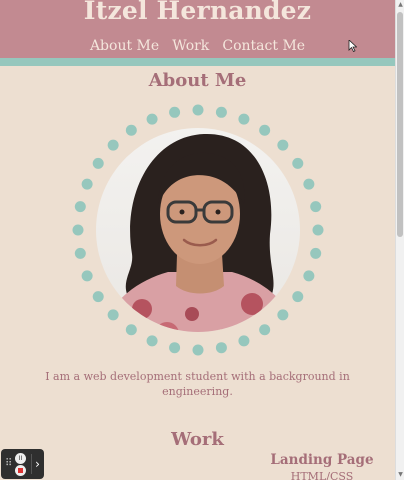 This screenshot has width=404, height=480. I want to click on mouse-pointer-icon, so click(352, 46).